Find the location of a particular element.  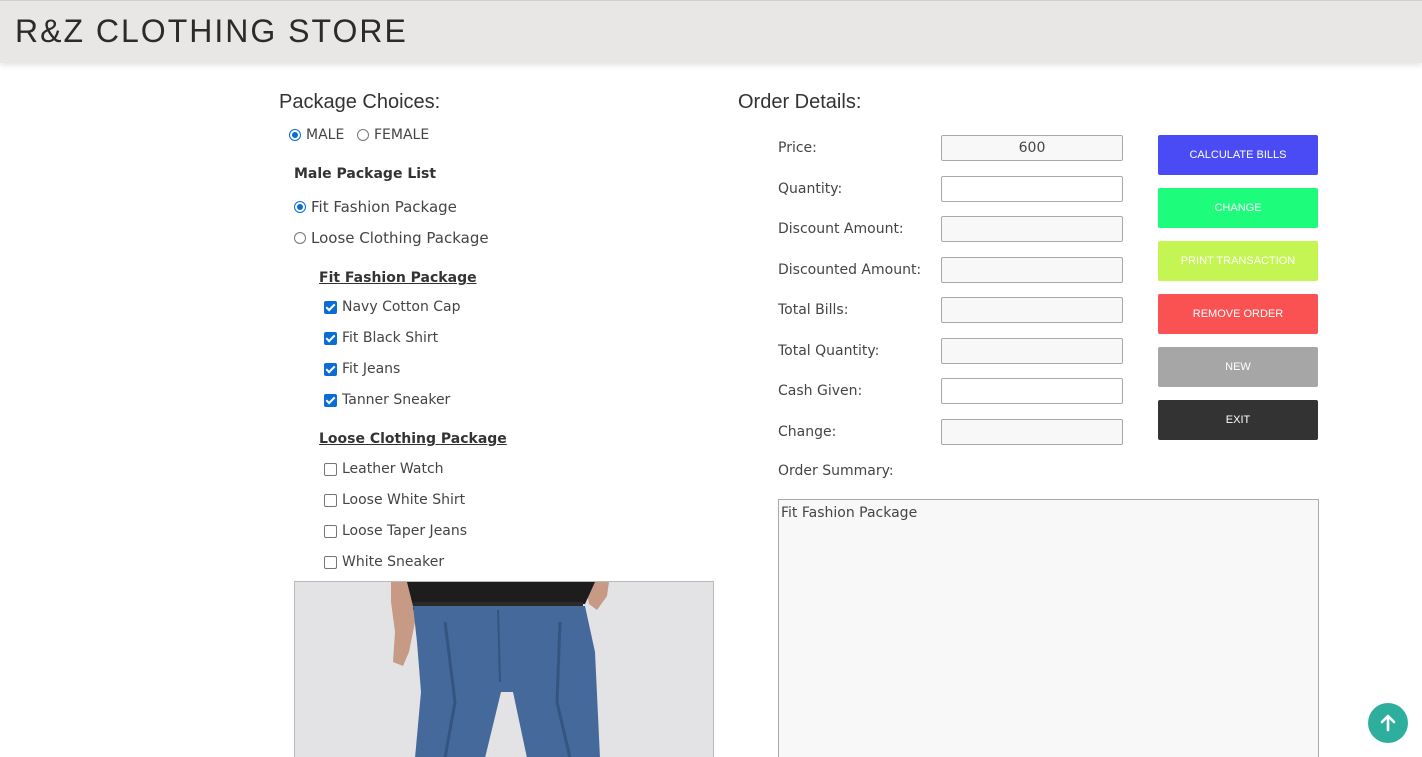

gender-radio-female: FEMALE is located at coordinates (393, 135).